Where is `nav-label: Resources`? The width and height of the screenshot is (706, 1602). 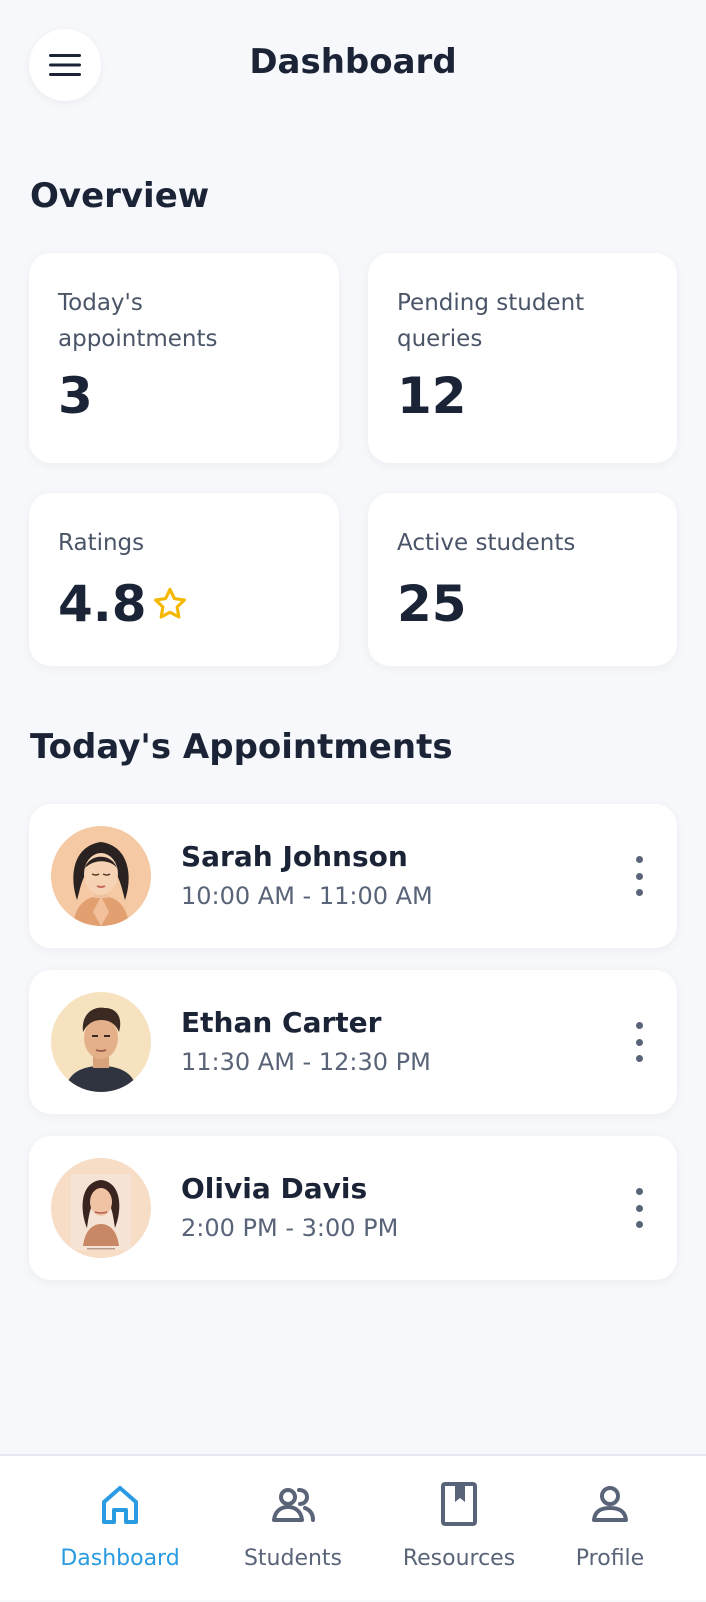
nav-label: Resources is located at coordinates (459, 1558).